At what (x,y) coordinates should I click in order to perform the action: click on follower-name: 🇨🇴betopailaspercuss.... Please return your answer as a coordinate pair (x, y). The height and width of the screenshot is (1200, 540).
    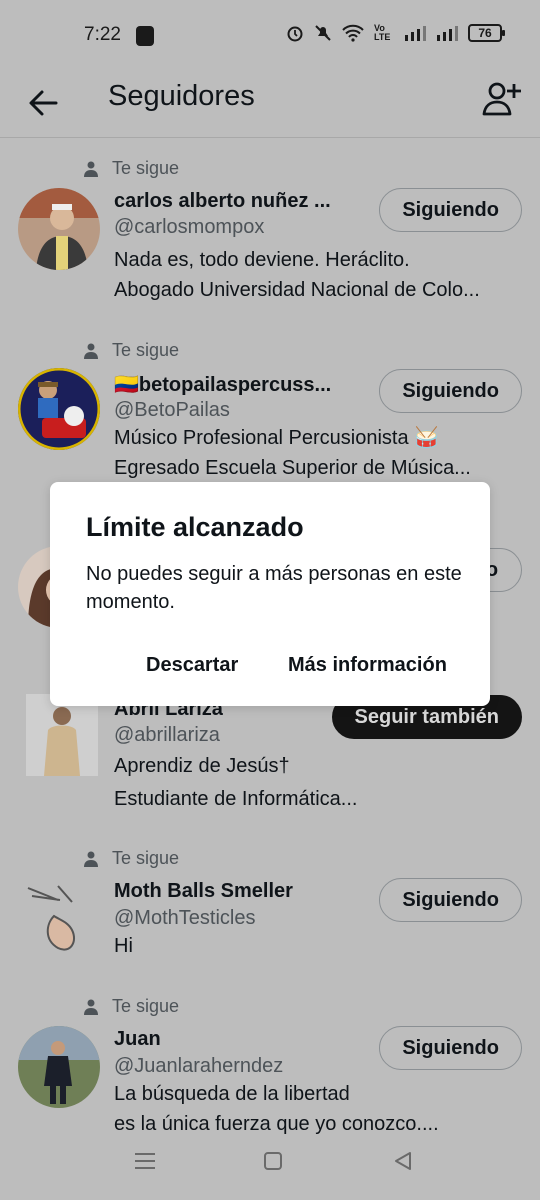
    Looking at the image, I should click on (236, 384).